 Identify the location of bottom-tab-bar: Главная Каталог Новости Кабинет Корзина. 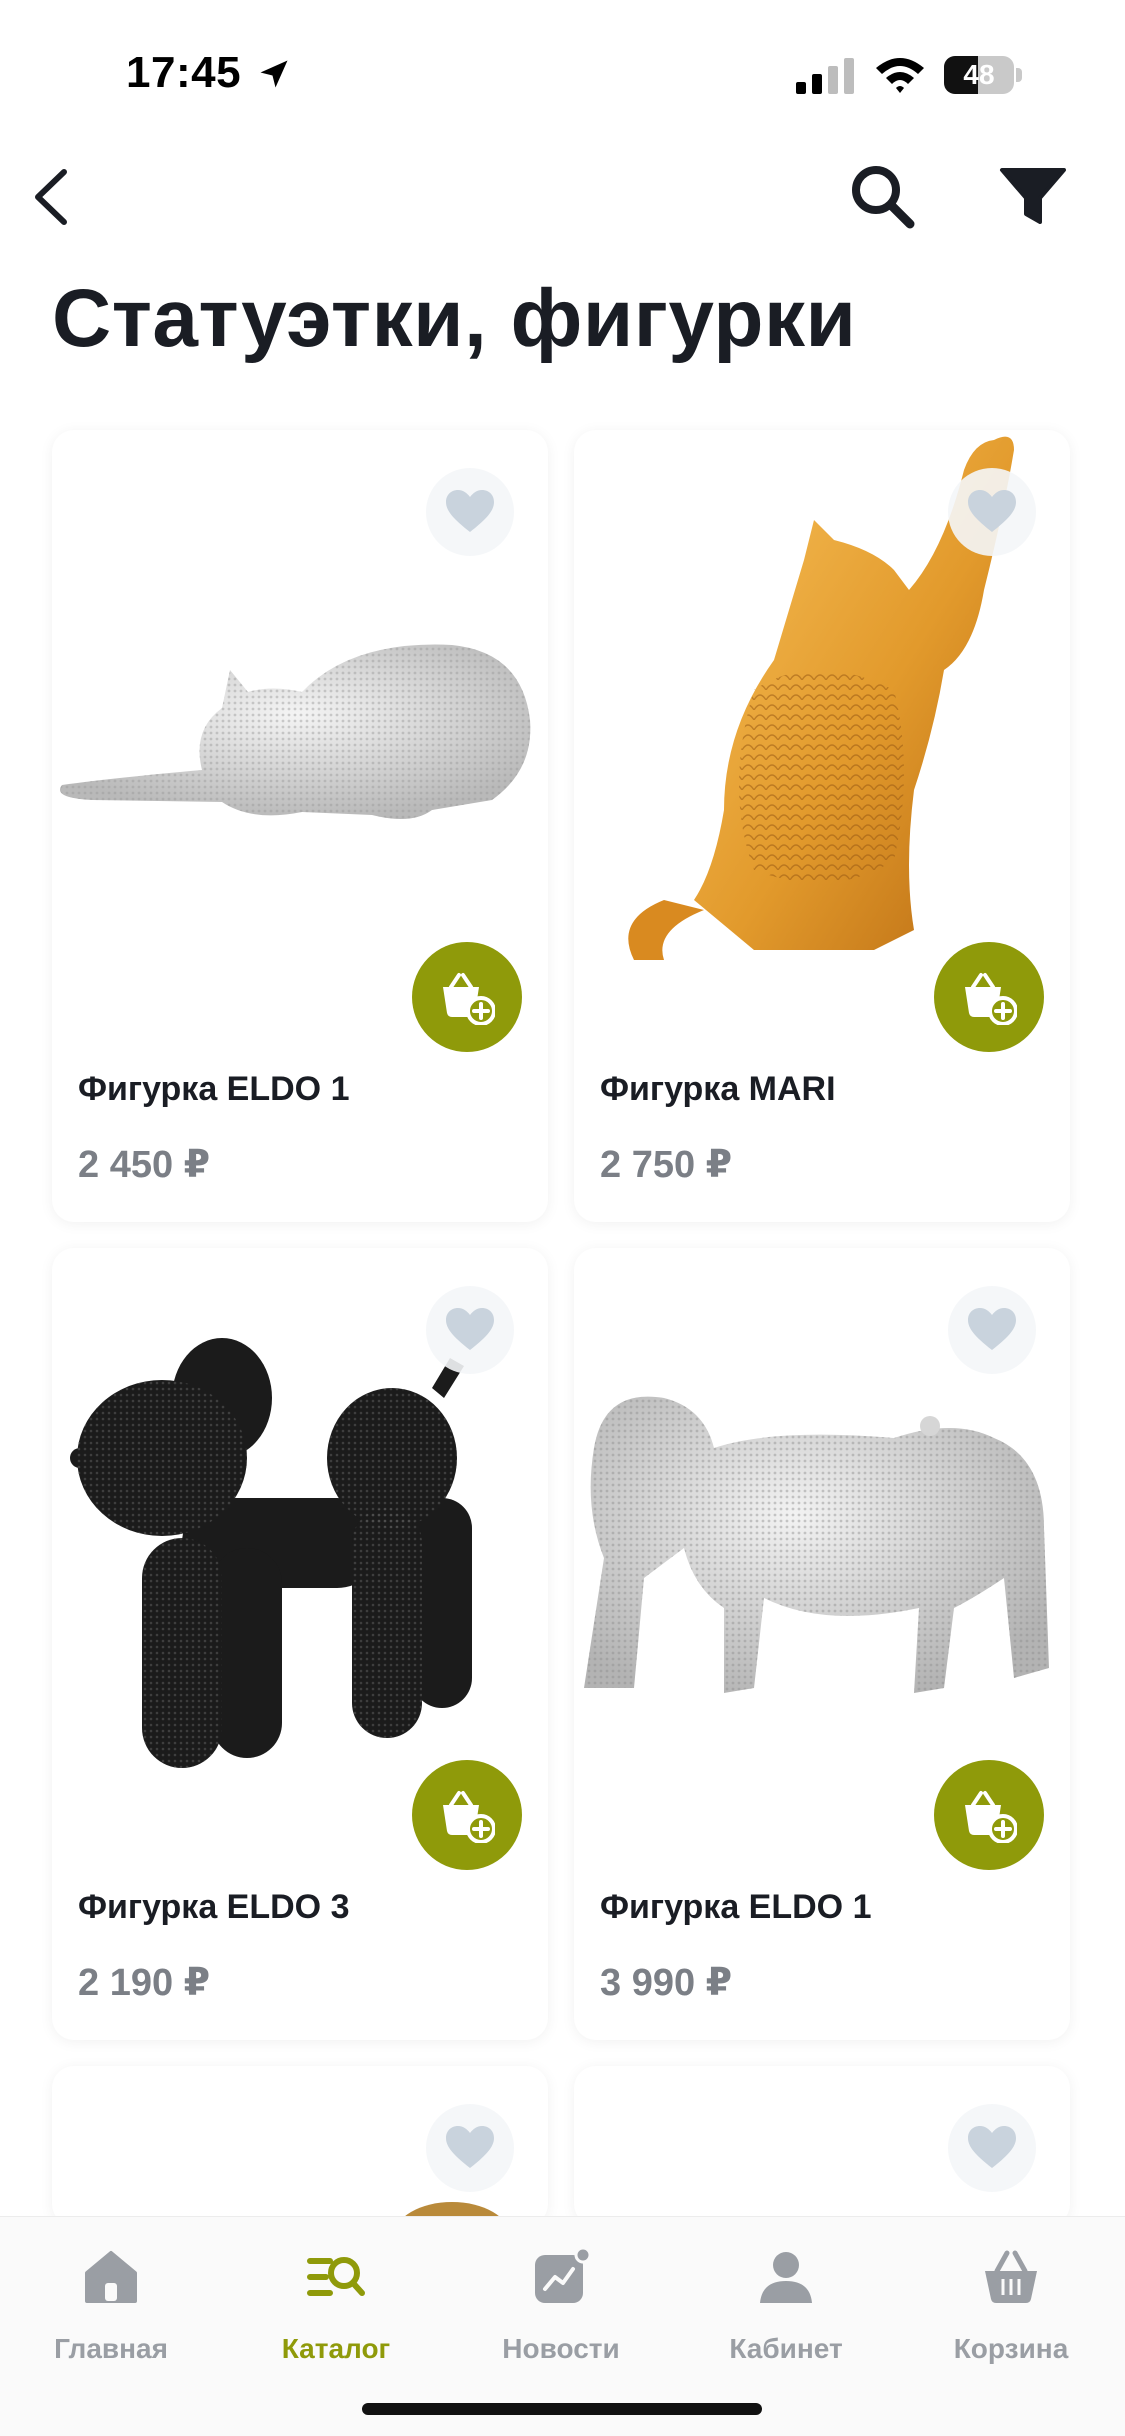
(562, 2326).